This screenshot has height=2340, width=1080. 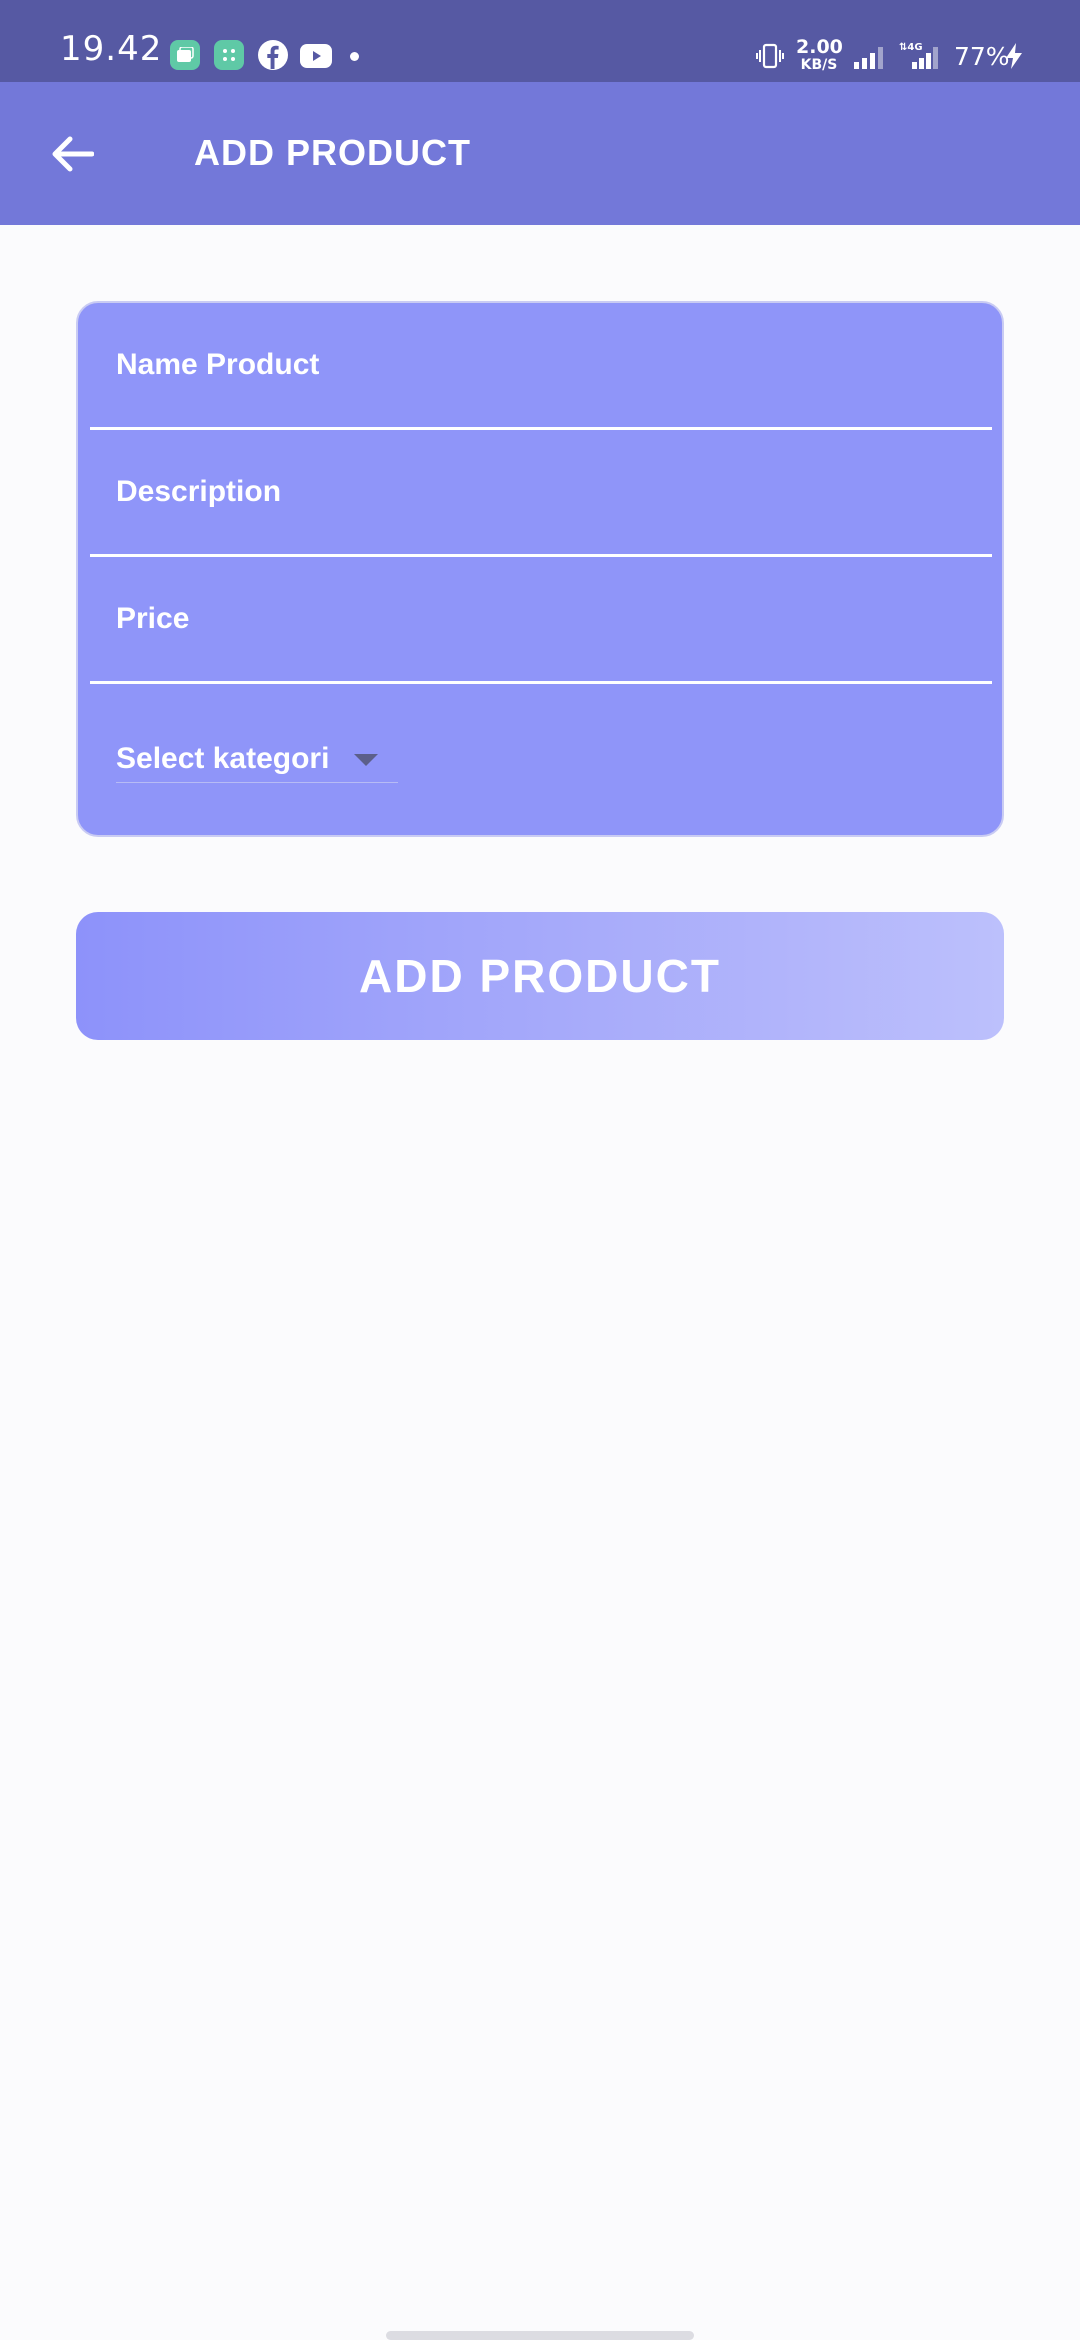 What do you see at coordinates (223, 758) in the screenshot?
I see `category-select-label: Select kategori` at bounding box center [223, 758].